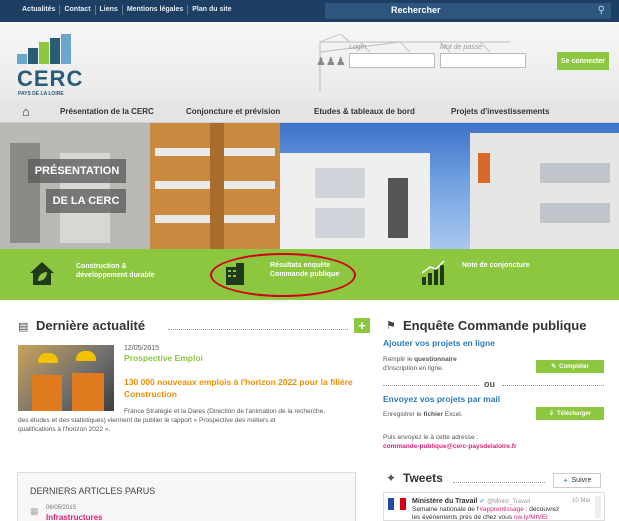 This screenshot has height=521, width=619. Describe the element at coordinates (142, 348) in the screenshot. I see `news-date: 12/05/2015` at that location.